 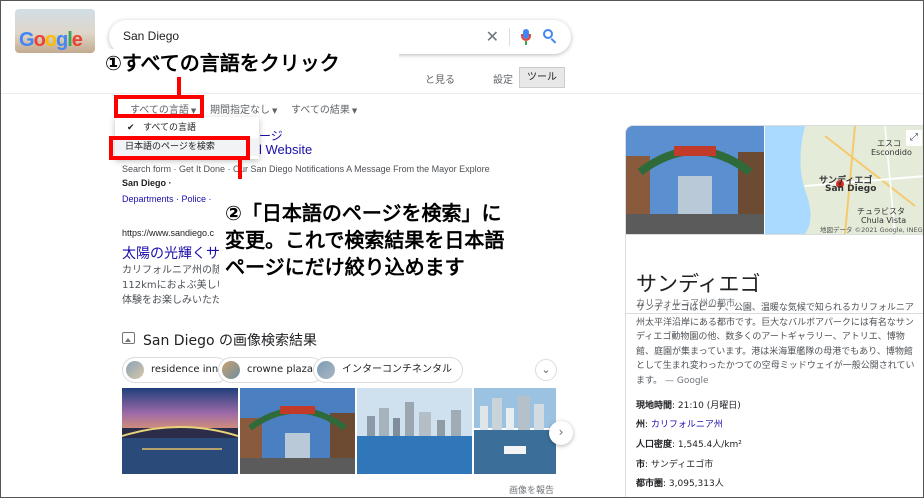 What do you see at coordinates (179, 148) in the screenshot?
I see `highlight-japanese-option` at bounding box center [179, 148].